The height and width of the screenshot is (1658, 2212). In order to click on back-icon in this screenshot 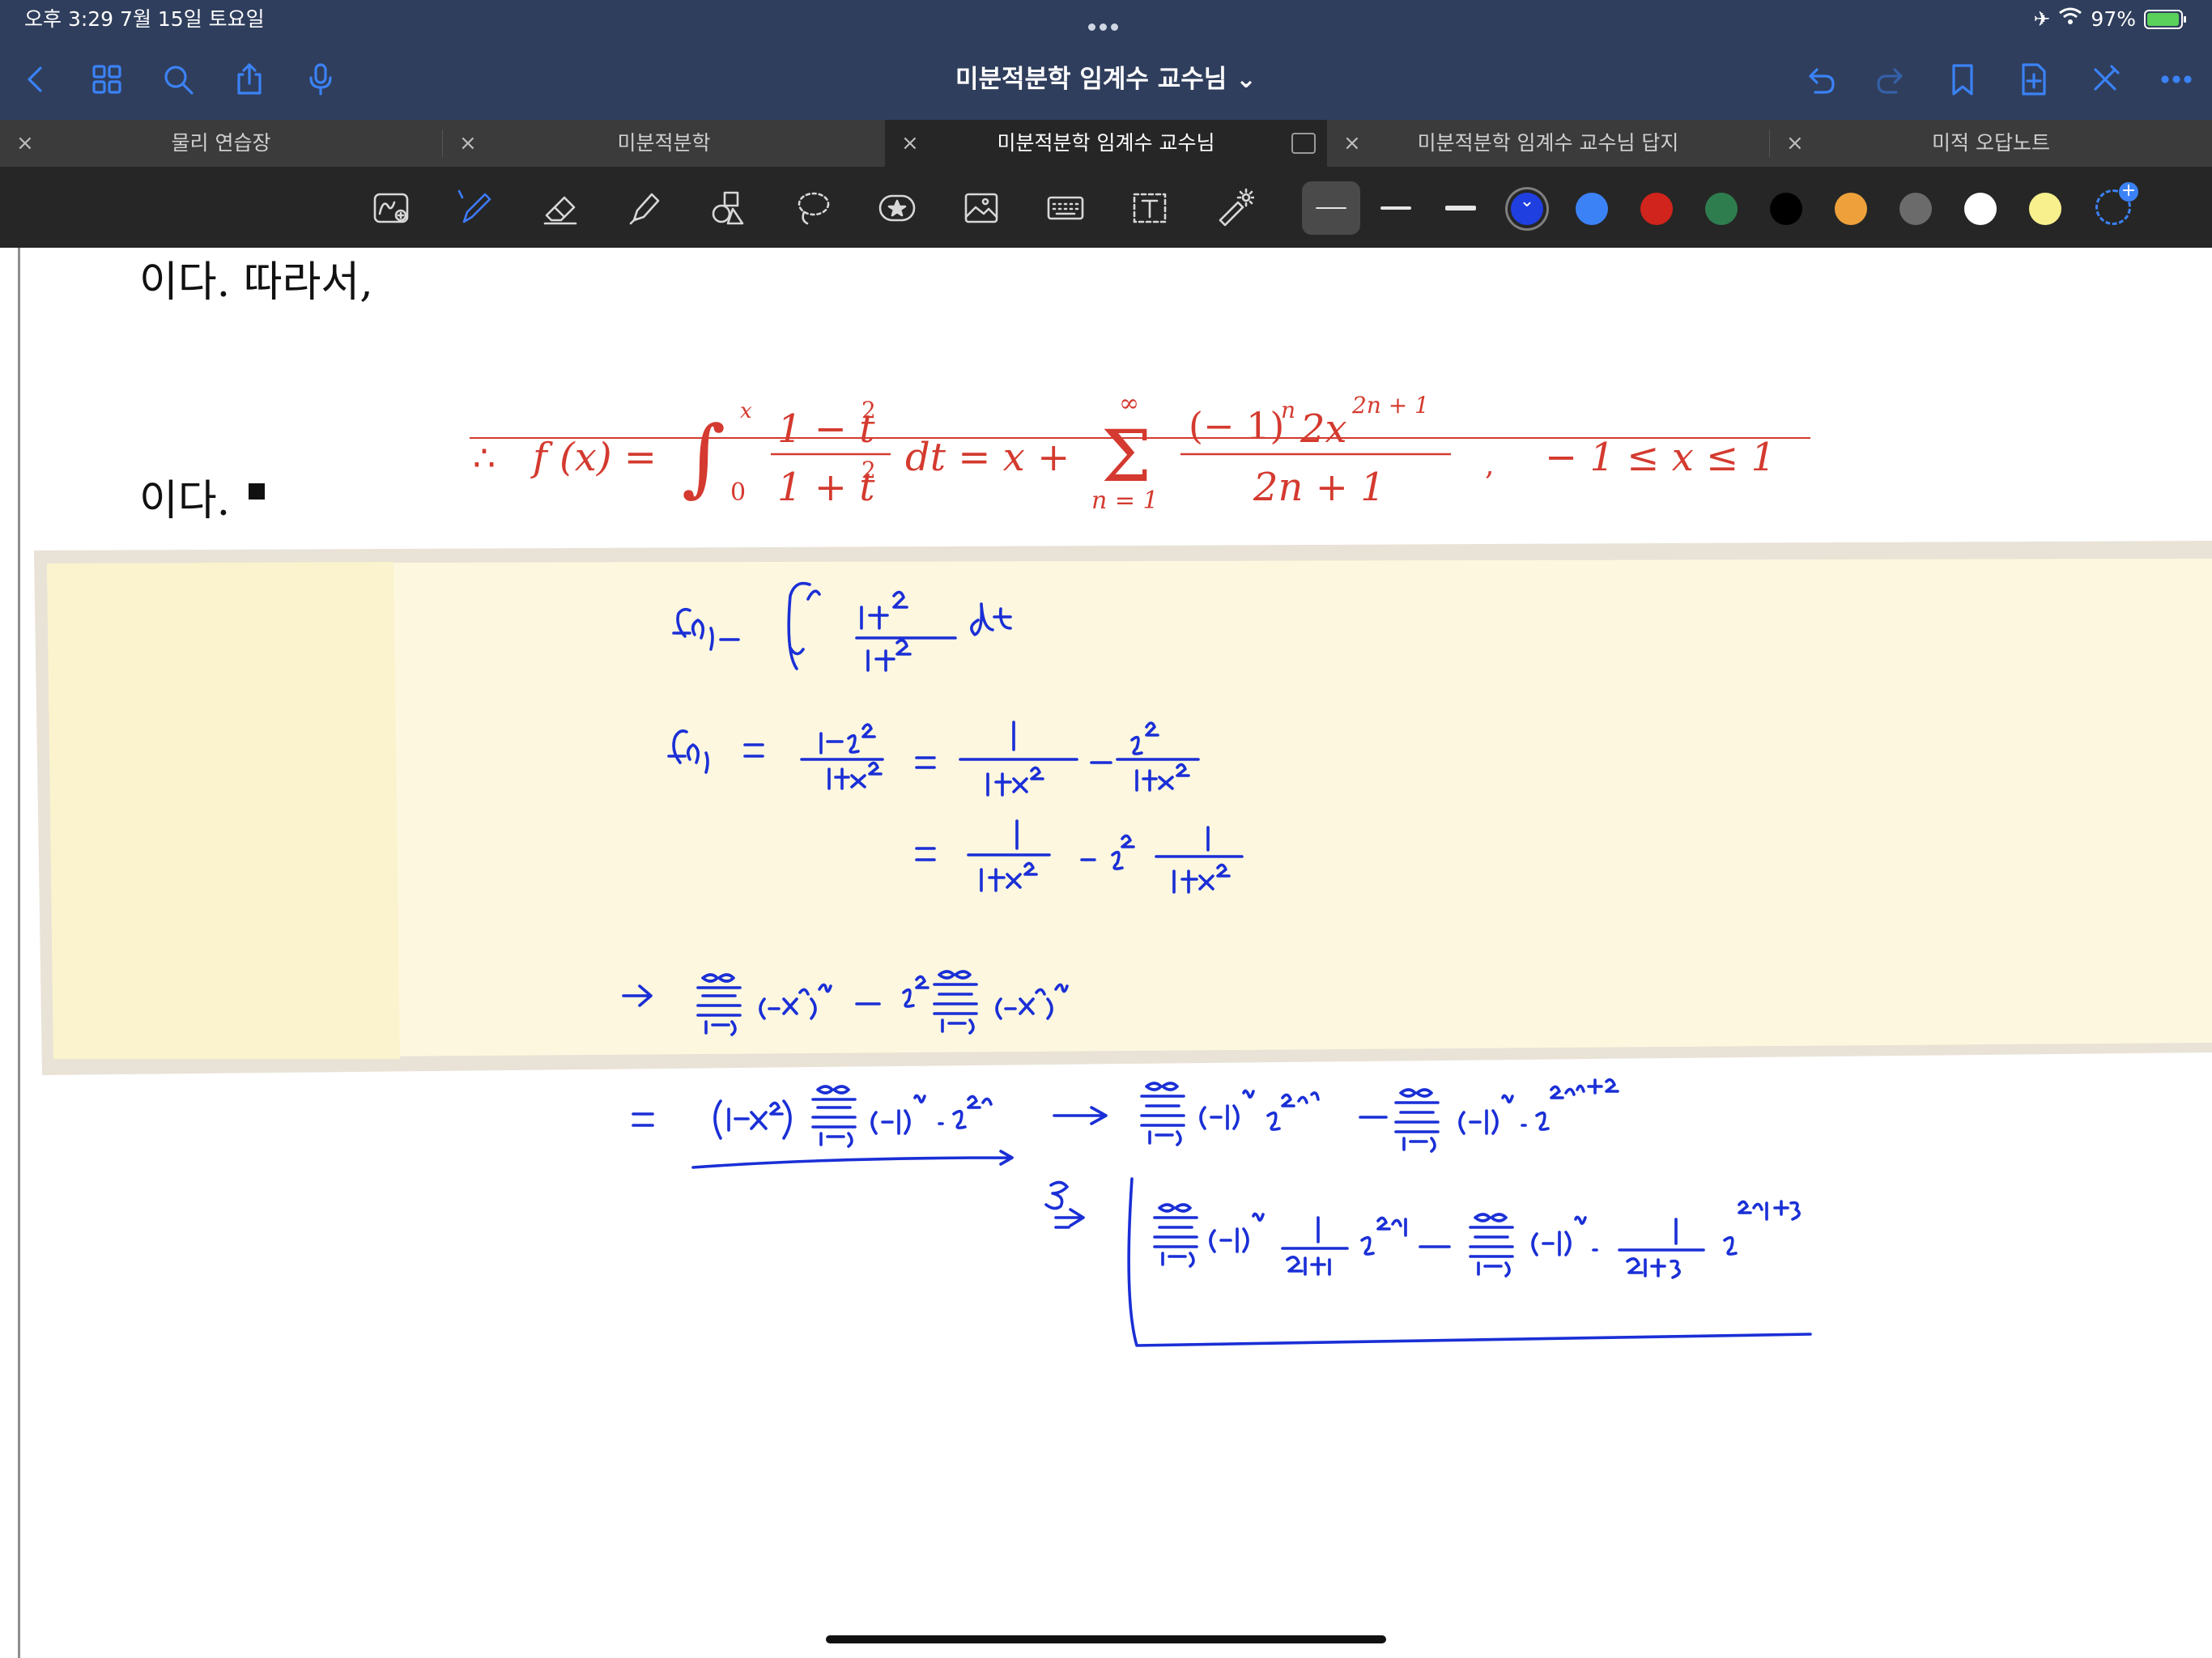, I will do `click(36, 79)`.